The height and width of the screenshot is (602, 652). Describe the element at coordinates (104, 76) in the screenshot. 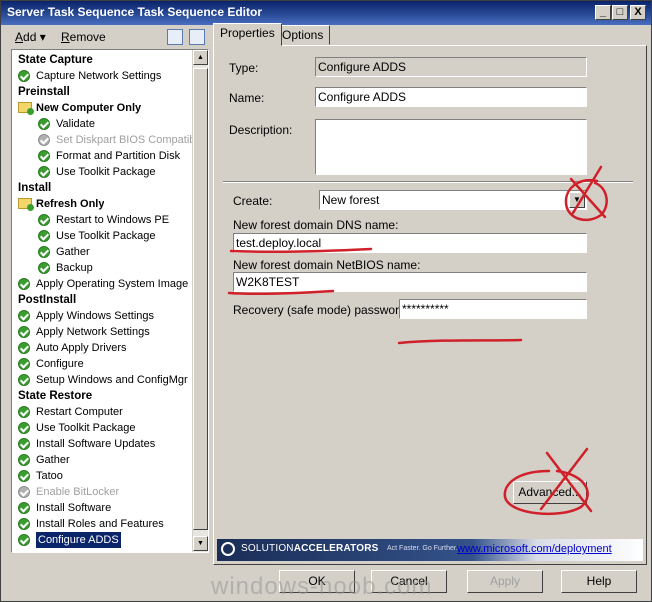

I see `tree-step: Capture Network Settings` at that location.